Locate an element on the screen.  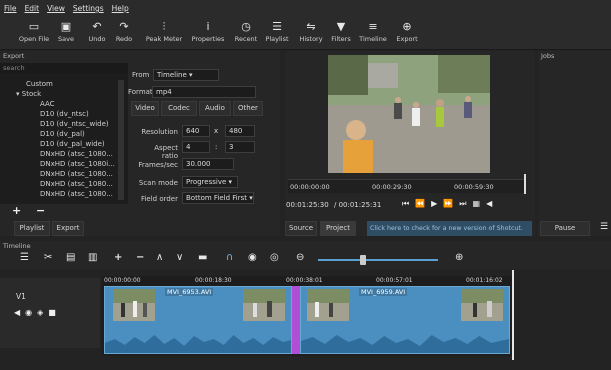
remove-preset-icon: − is located at coordinates (40, 210).